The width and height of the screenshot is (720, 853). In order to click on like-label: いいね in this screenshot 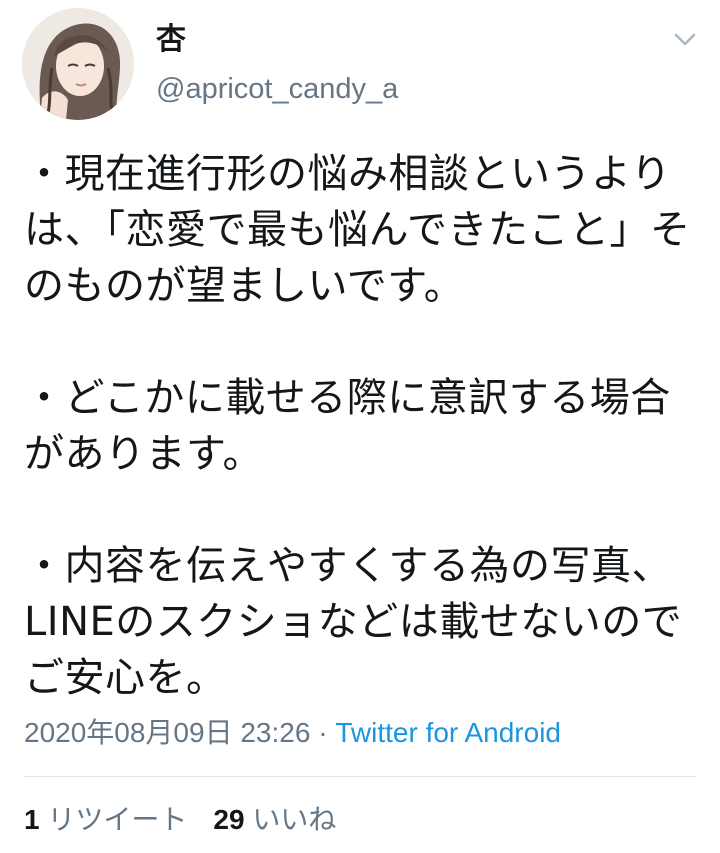, I will do `click(294, 819)`.